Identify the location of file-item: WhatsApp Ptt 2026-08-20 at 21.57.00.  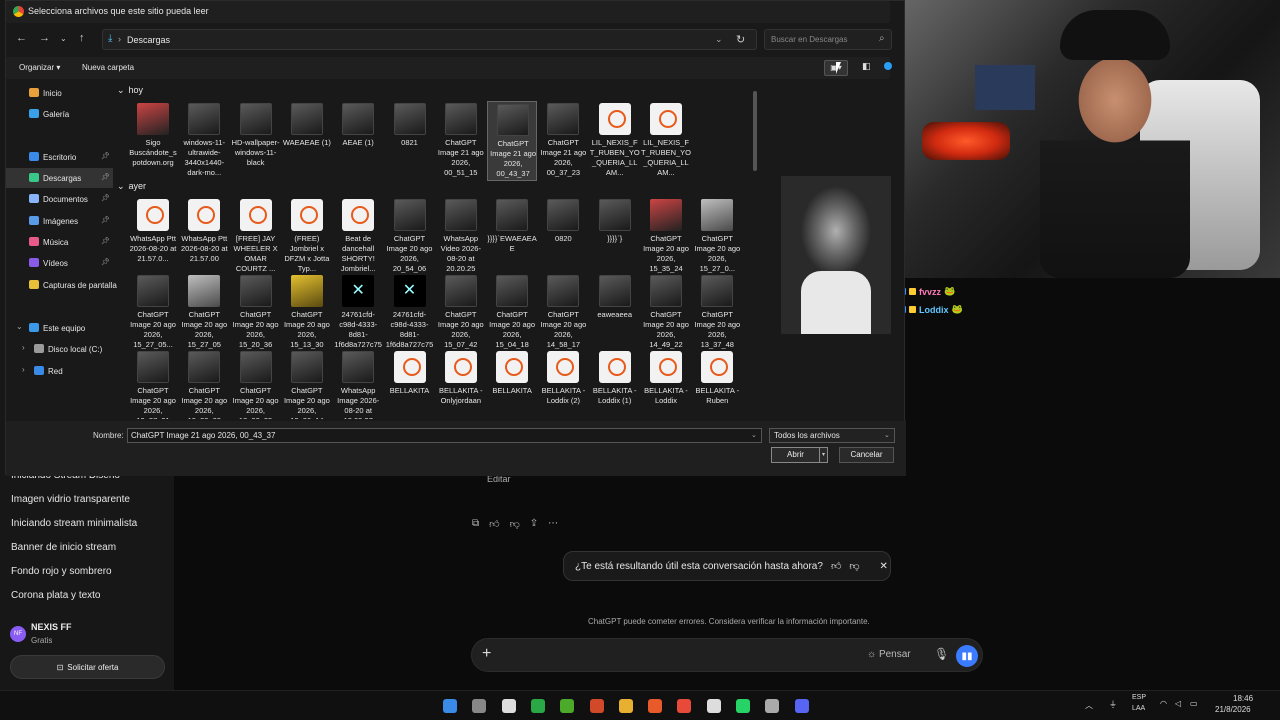
(204, 237).